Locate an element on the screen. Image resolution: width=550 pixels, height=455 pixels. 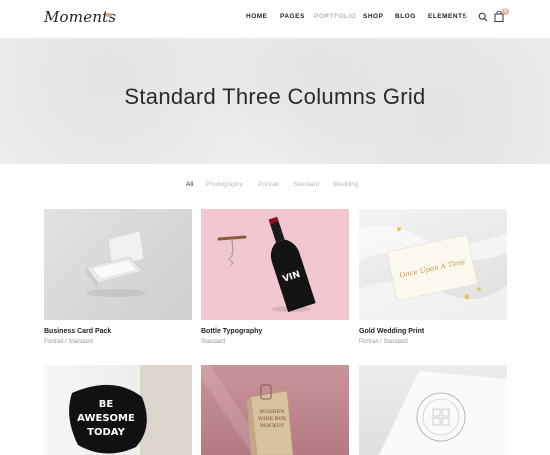
filter-all: All is located at coordinates (189, 184).